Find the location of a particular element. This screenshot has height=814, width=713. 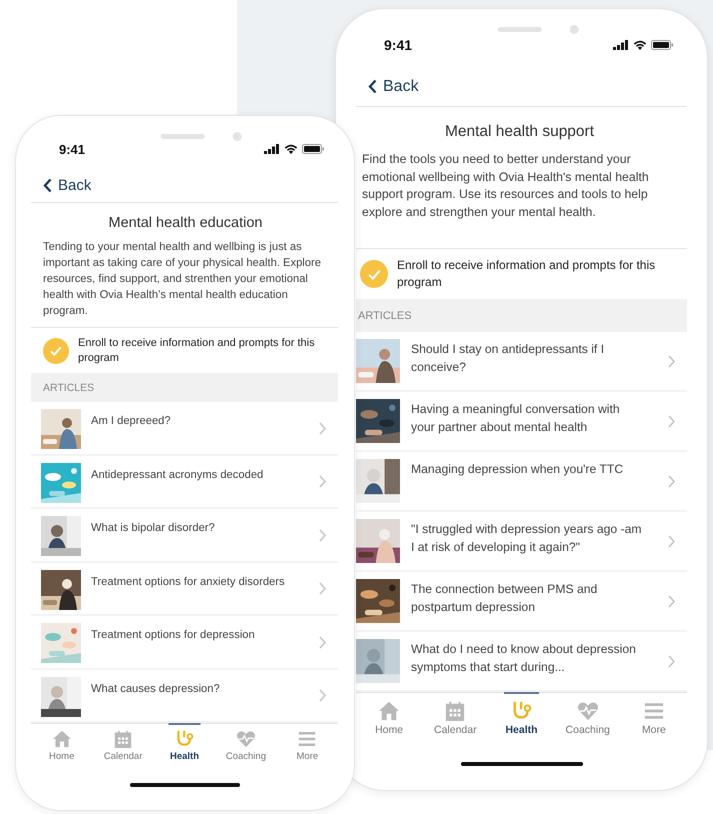

article-title: Treatment options for anxiety disorders is located at coordinates (188, 582).